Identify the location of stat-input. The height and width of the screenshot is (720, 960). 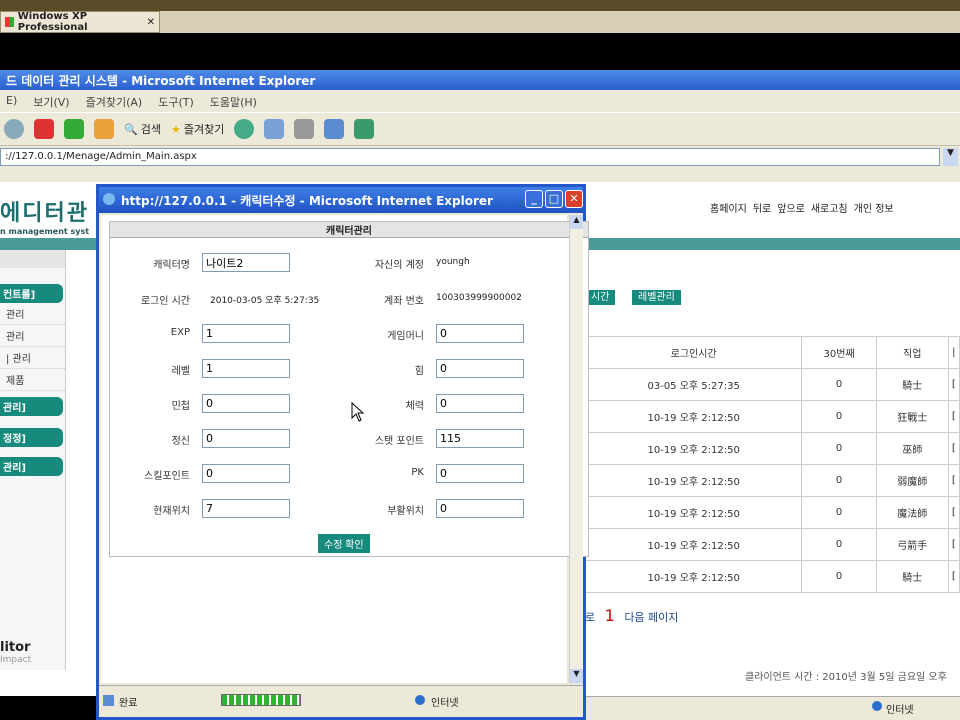
(480, 438).